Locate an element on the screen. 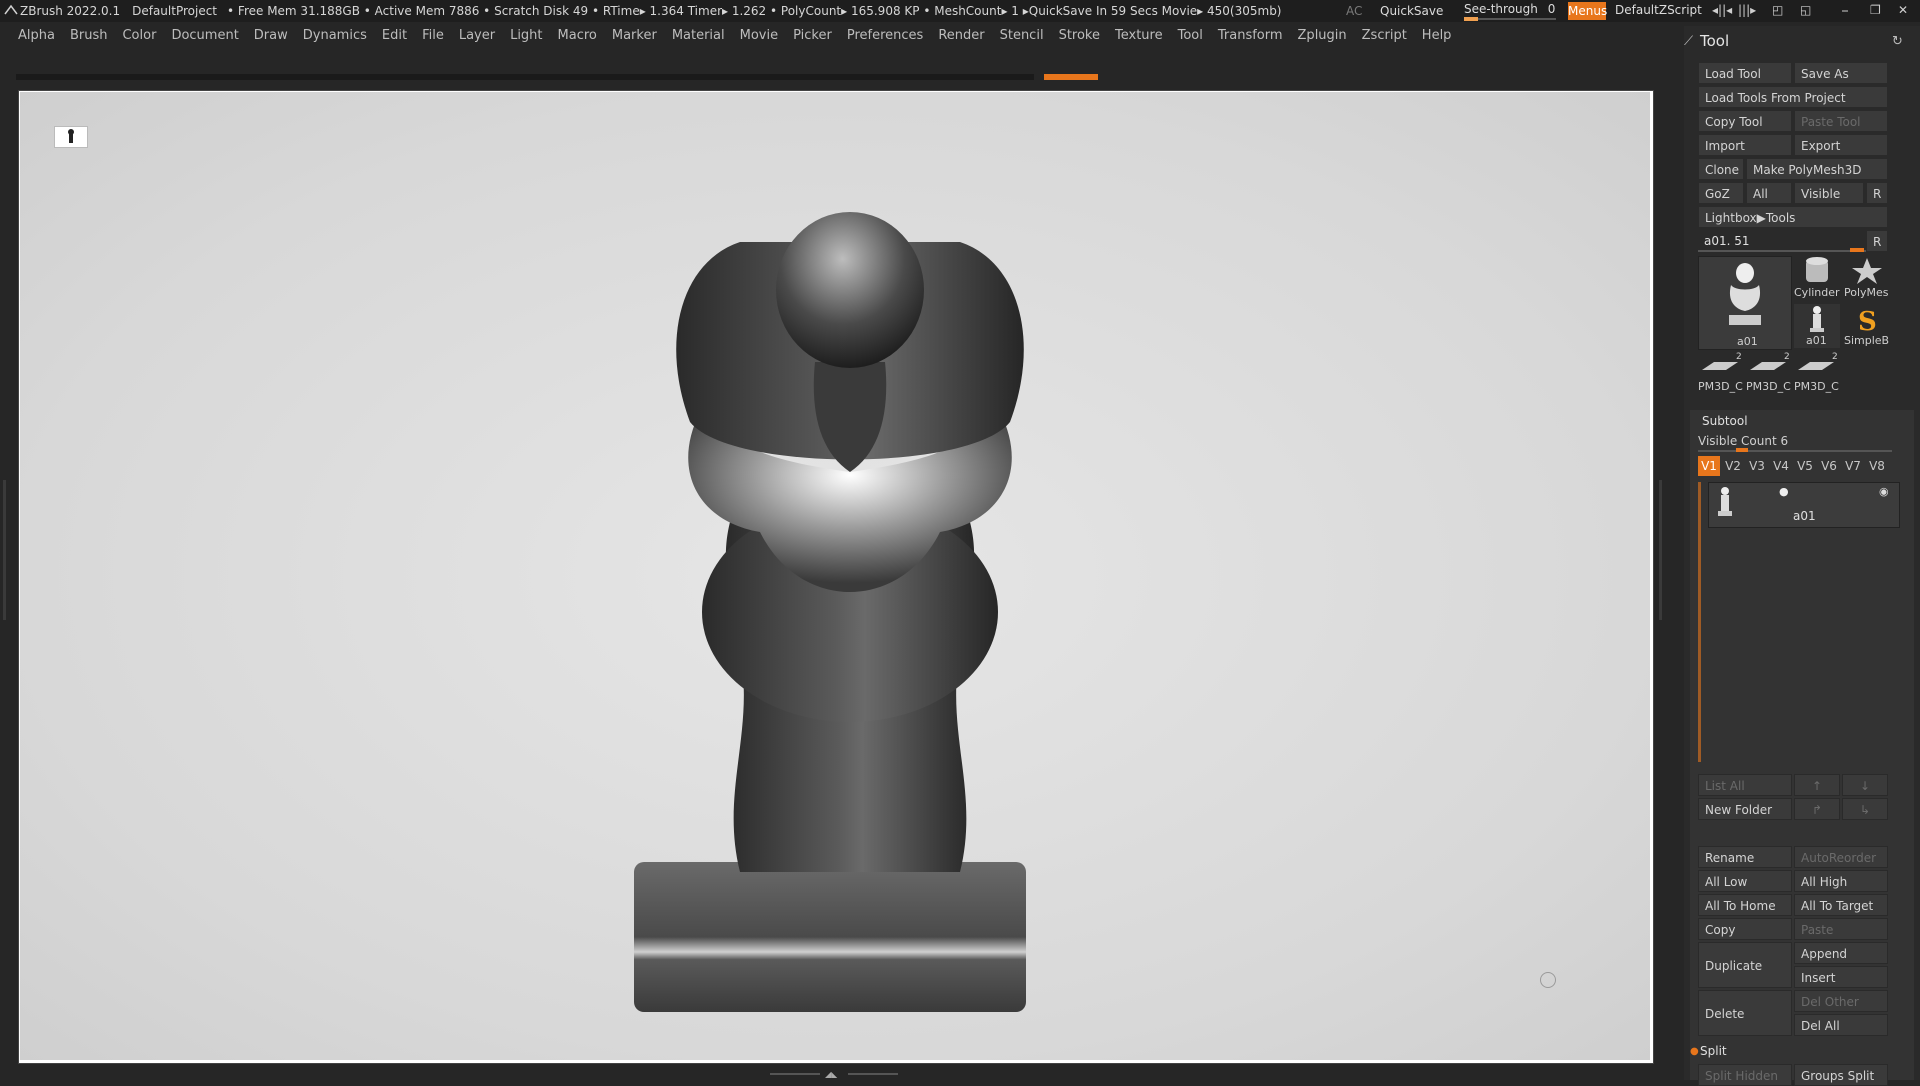 The width and height of the screenshot is (1920, 1086). all-to-target-button: All To Target is located at coordinates (1841, 905).